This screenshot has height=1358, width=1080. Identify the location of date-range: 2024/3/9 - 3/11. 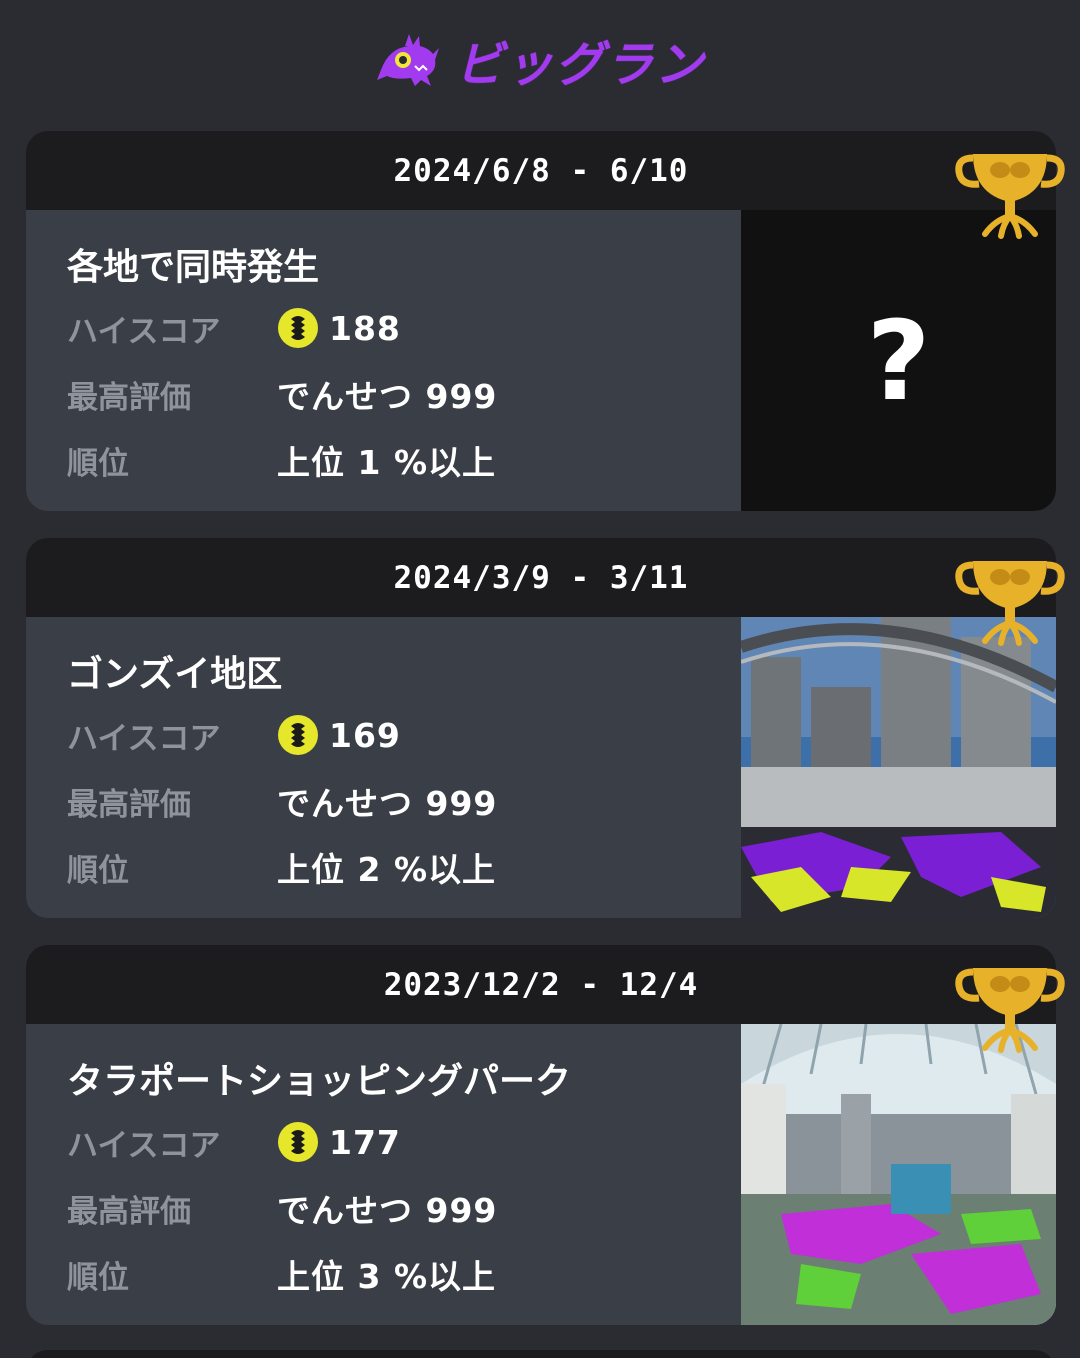
(541, 577).